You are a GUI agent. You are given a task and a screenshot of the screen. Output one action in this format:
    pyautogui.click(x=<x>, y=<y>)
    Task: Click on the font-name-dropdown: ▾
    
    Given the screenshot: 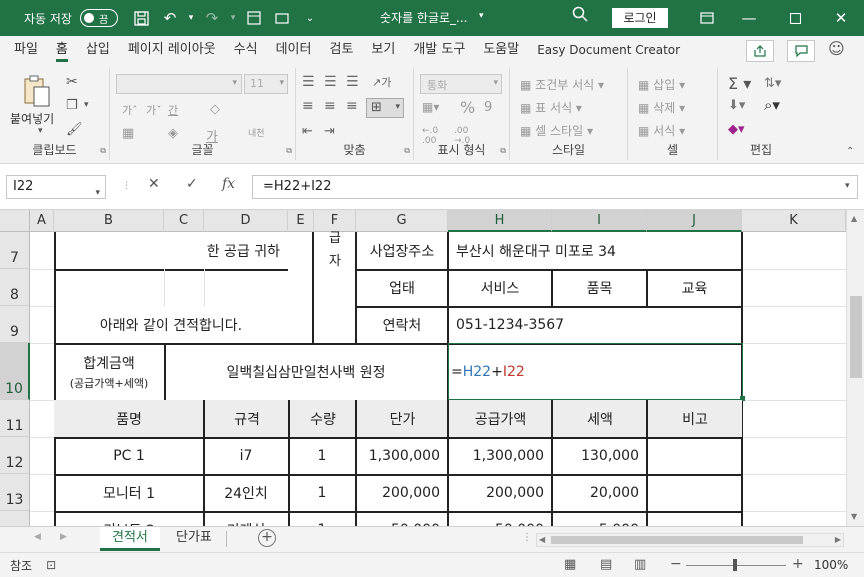 What is the action you would take?
    pyautogui.click(x=179, y=84)
    